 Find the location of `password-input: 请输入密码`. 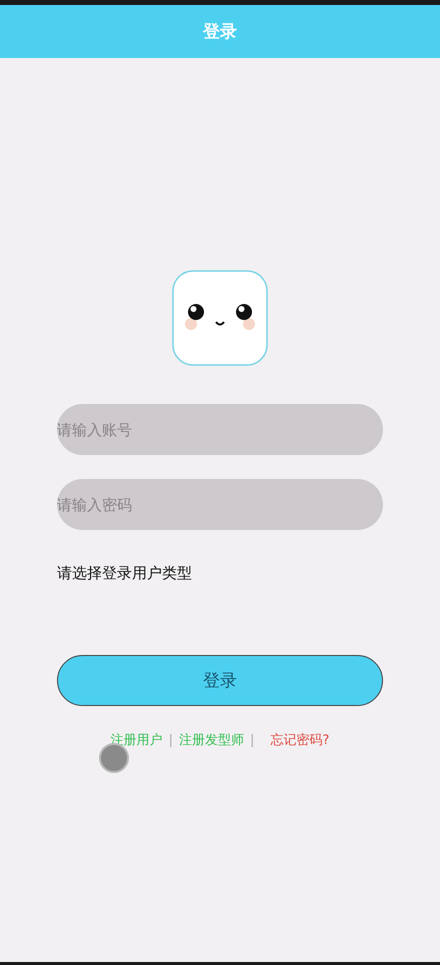

password-input: 请输入密码 is located at coordinates (220, 504).